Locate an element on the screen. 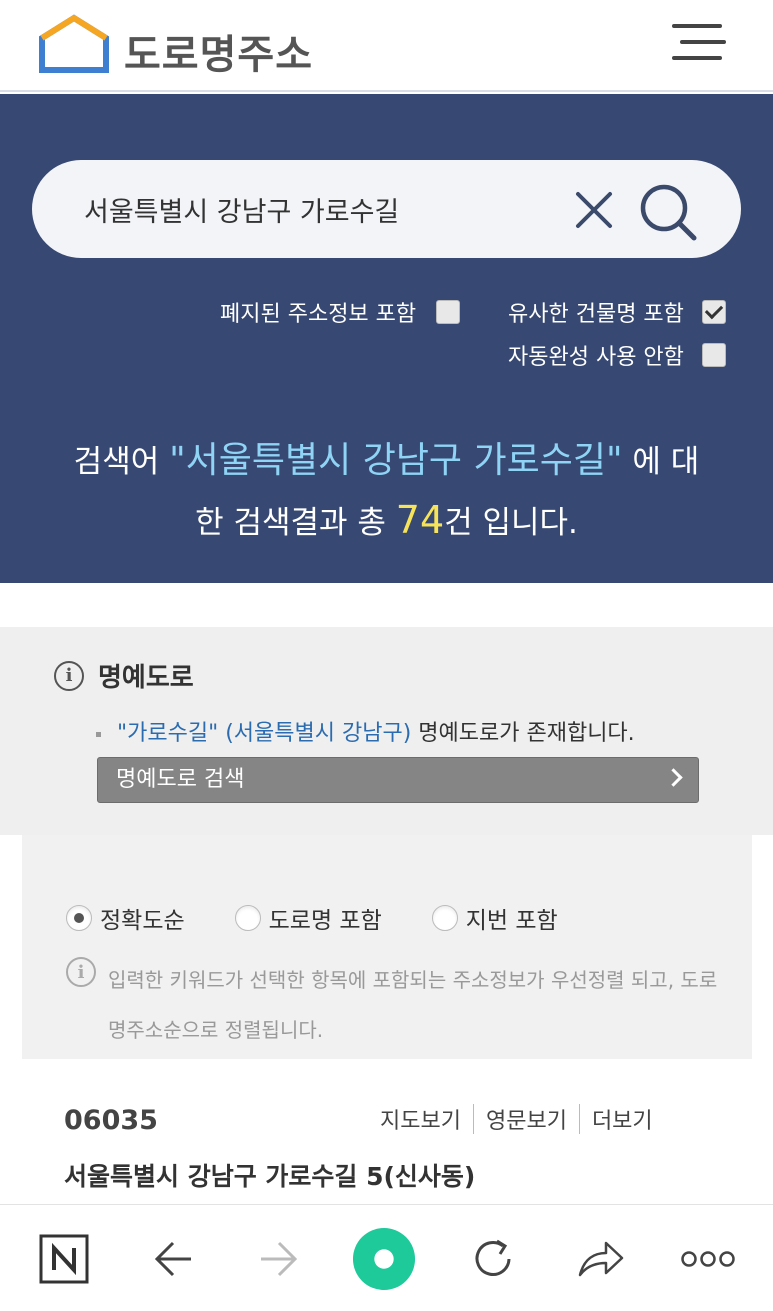 The height and width of the screenshot is (1311, 773). share-icon is located at coordinates (601, 1259).